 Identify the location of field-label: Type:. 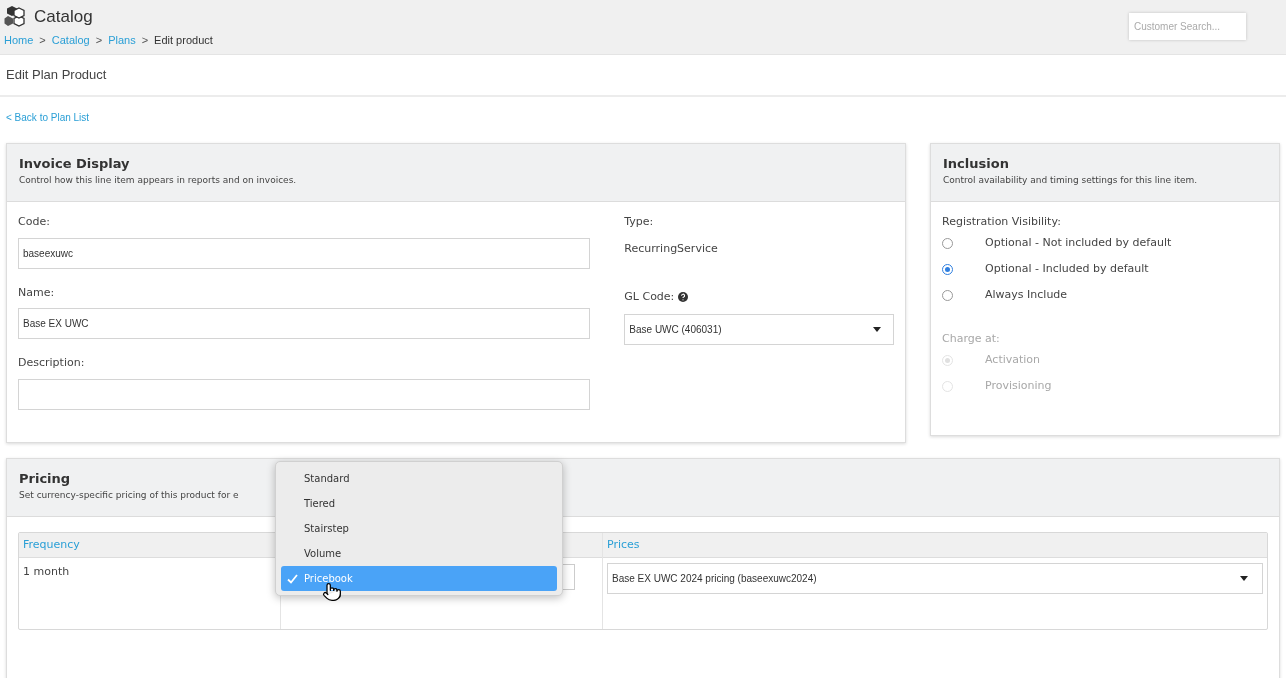
(639, 222).